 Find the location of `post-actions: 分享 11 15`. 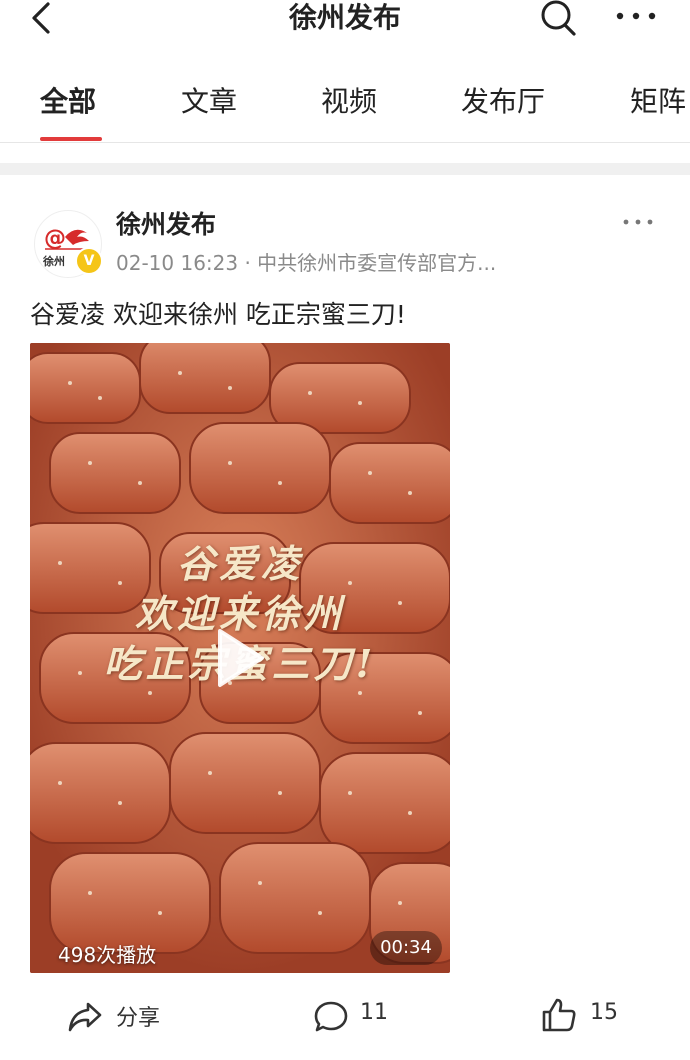

post-actions: 分享 11 15 is located at coordinates (345, 1019).